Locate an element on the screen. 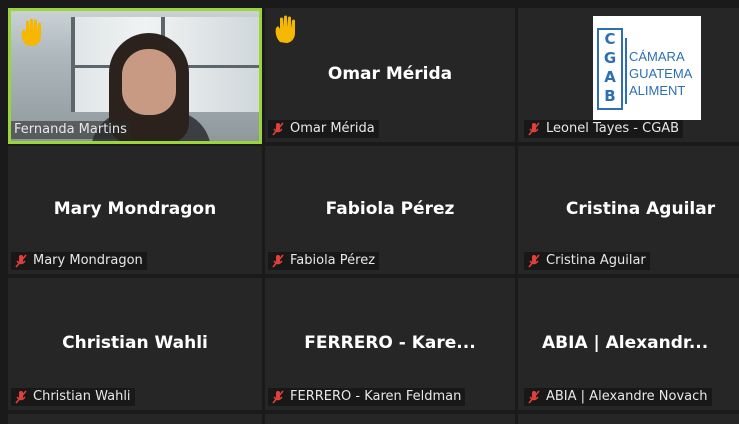  participant-name-label: ABIA | Alexandre Novach is located at coordinates (618, 397).